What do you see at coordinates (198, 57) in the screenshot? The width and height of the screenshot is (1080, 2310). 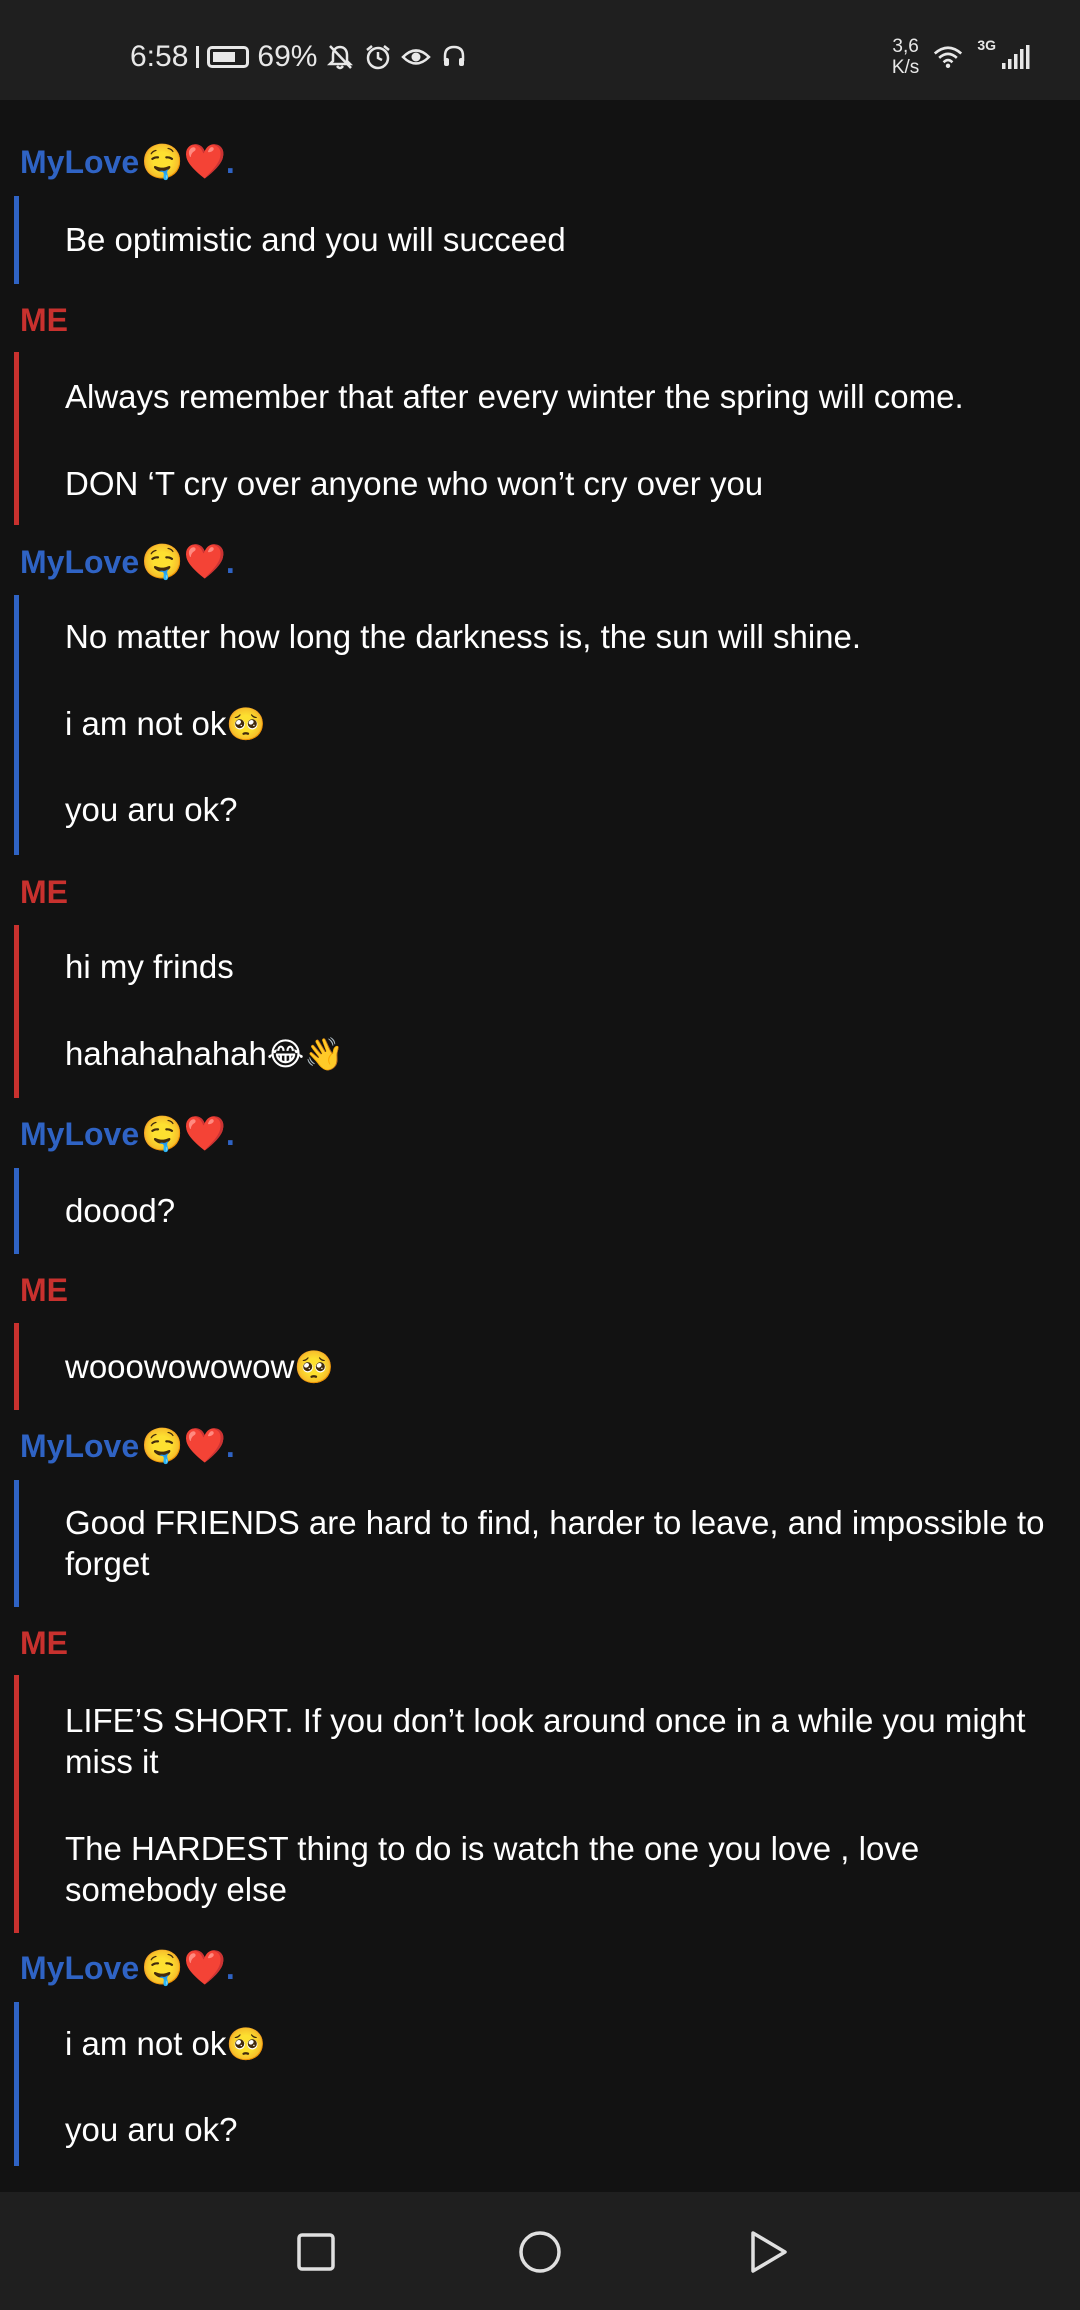 I see `separator` at bounding box center [198, 57].